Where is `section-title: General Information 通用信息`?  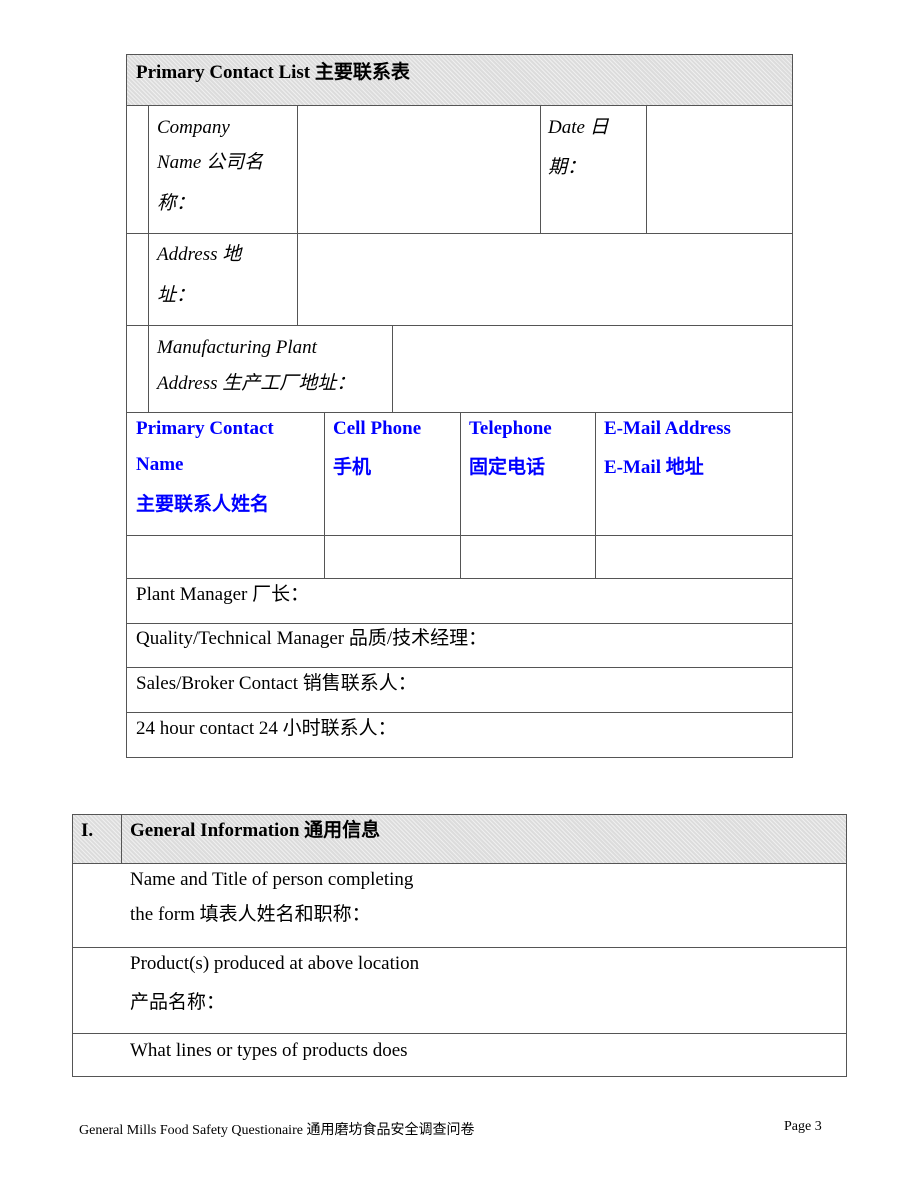
section-title: General Information 通用信息 is located at coordinates (255, 830).